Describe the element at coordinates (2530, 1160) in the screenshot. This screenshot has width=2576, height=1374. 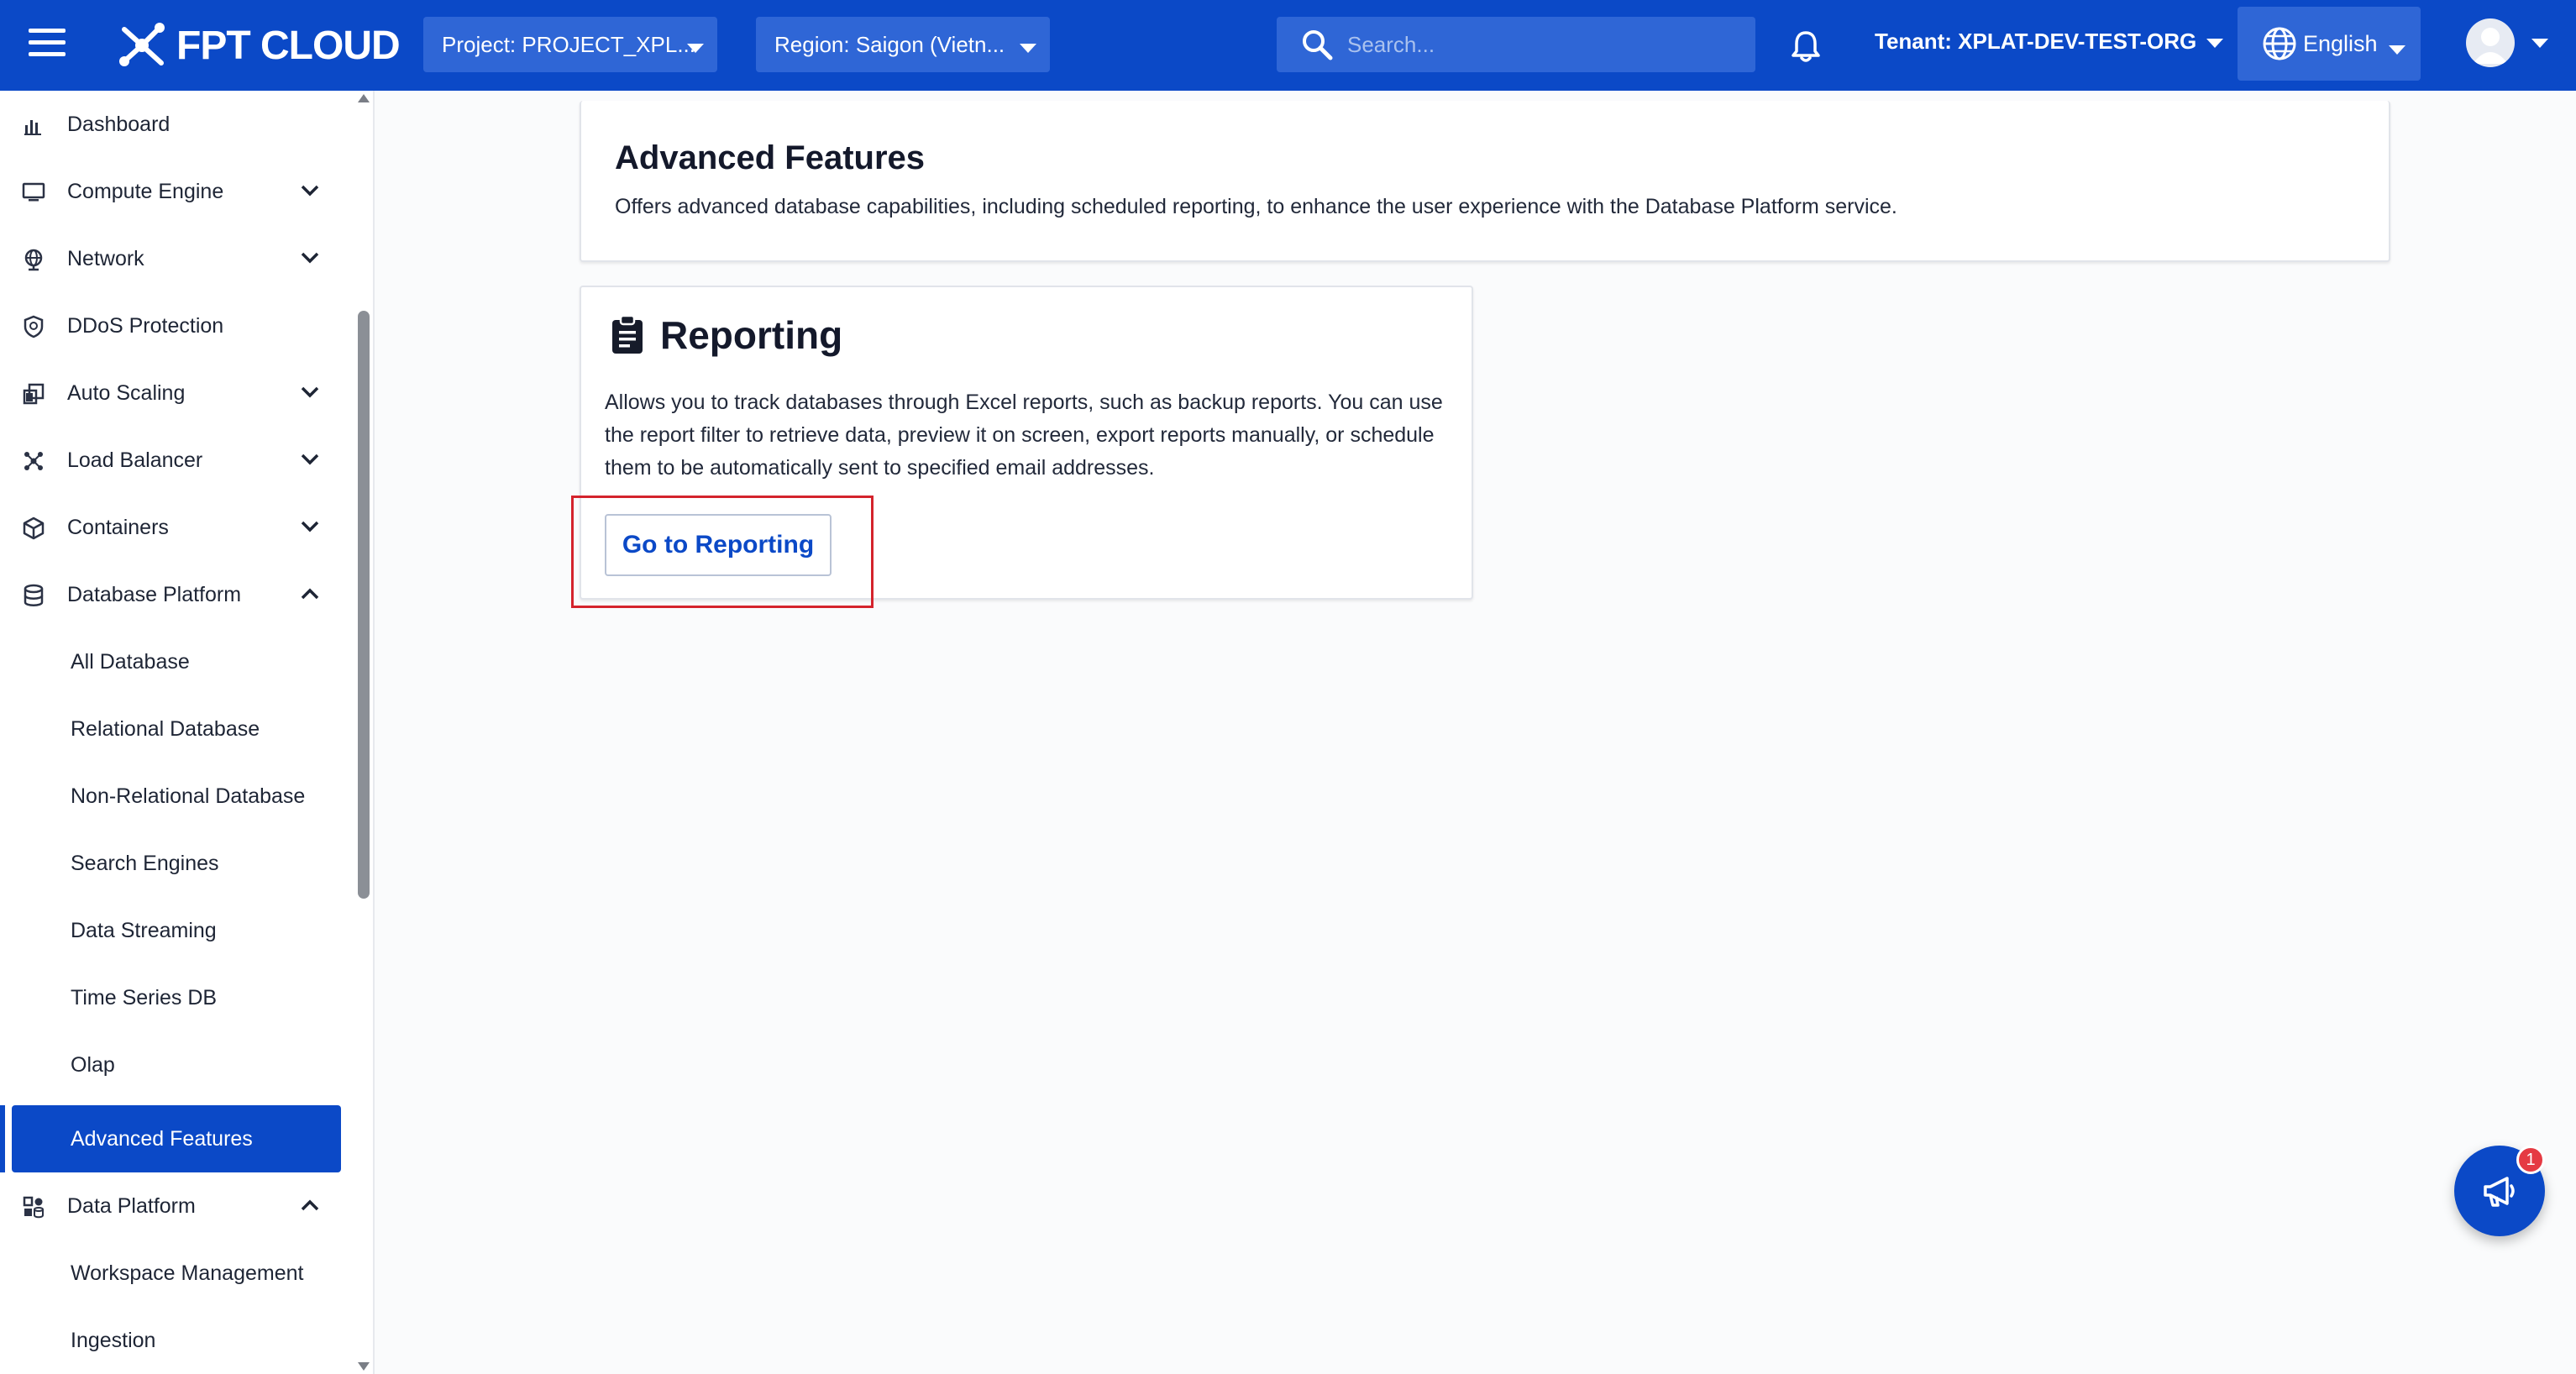
I see `notification-badge: 1` at that location.